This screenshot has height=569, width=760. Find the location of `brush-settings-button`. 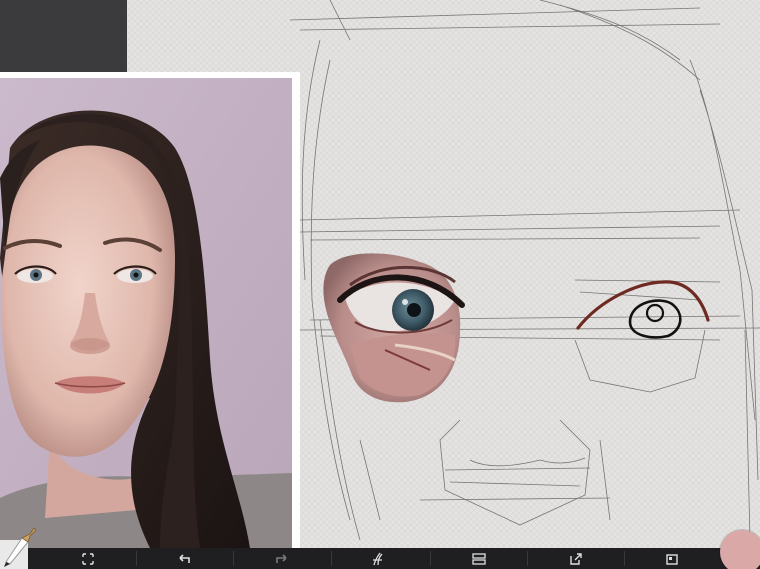

brush-settings-button is located at coordinates (378, 558).